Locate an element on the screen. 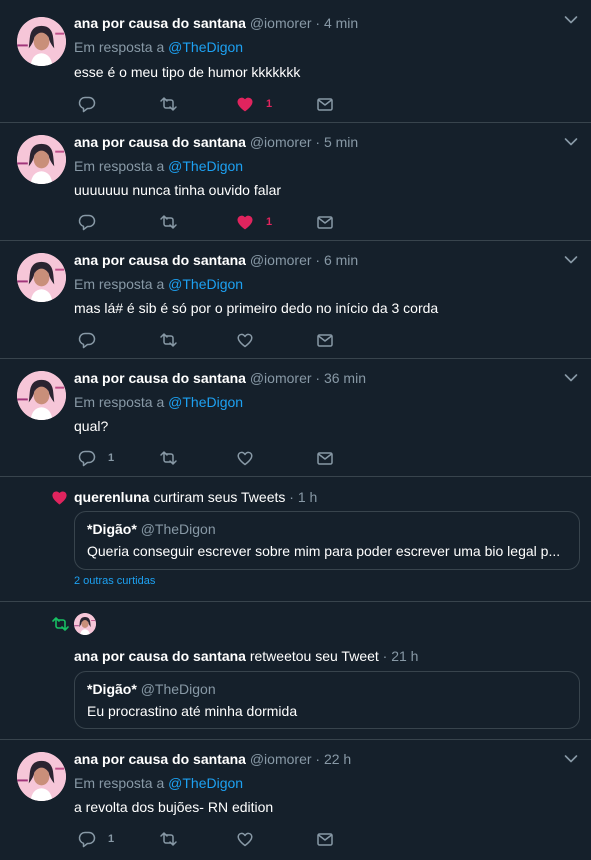 The image size is (591, 860). tweet-actions is located at coordinates (209, 340).